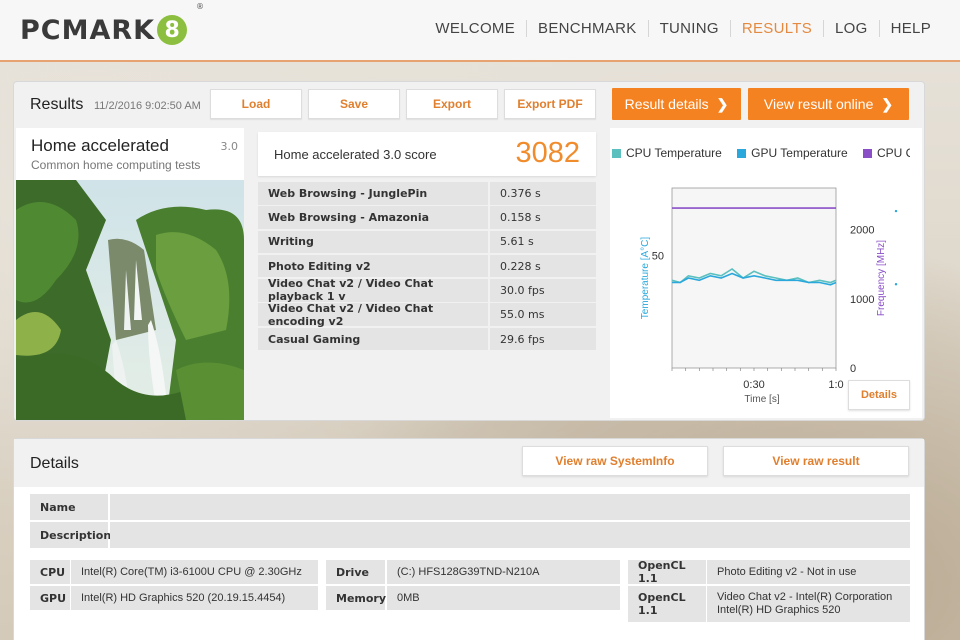  Describe the element at coordinates (503, 598) in the screenshot. I see `memory-value: 0MB` at that location.